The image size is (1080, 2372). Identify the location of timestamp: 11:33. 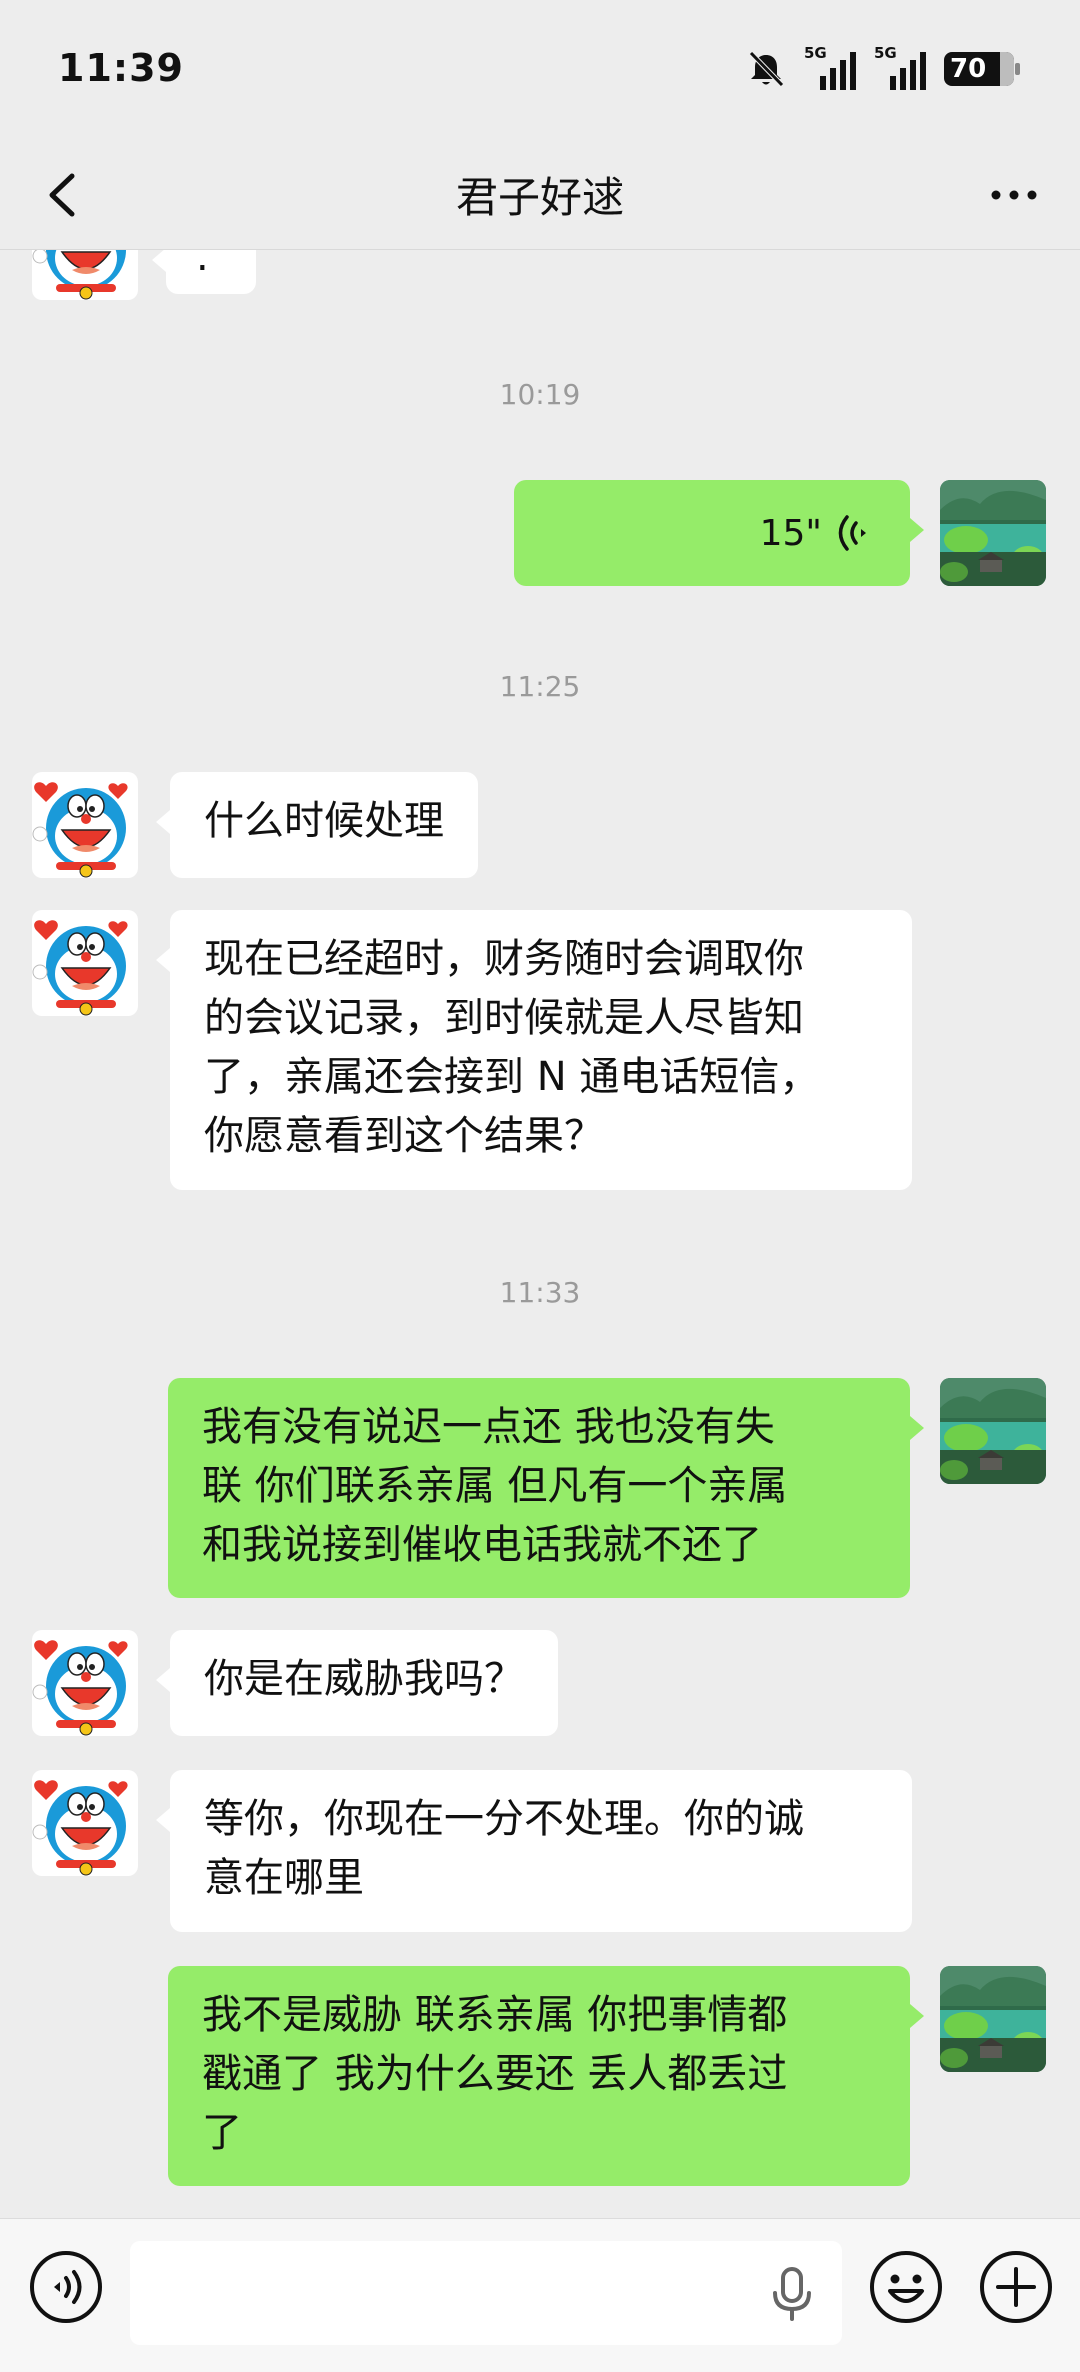
(540, 1292).